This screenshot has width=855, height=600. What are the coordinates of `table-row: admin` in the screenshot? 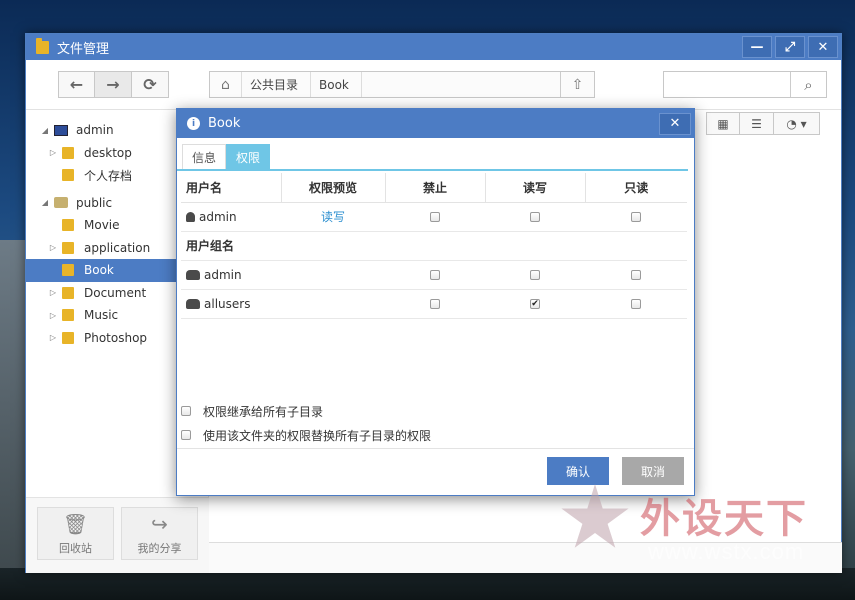 It's located at (434, 275).